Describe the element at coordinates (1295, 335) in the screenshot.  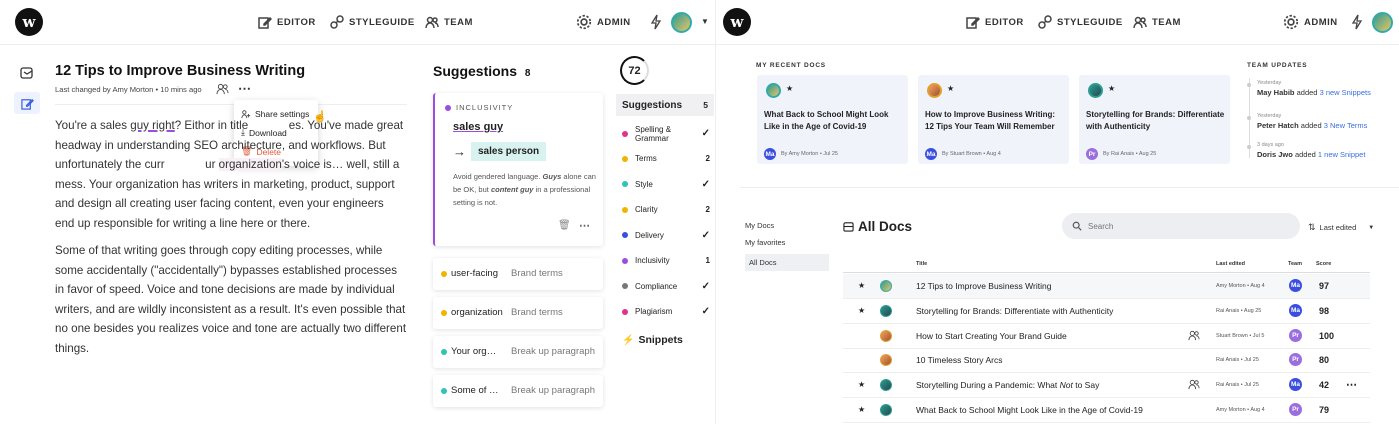
I see `team-badge: Pr` at that location.